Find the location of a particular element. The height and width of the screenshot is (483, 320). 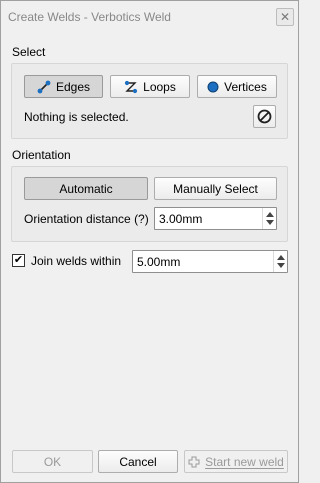

clear-selection-button is located at coordinates (264, 116).